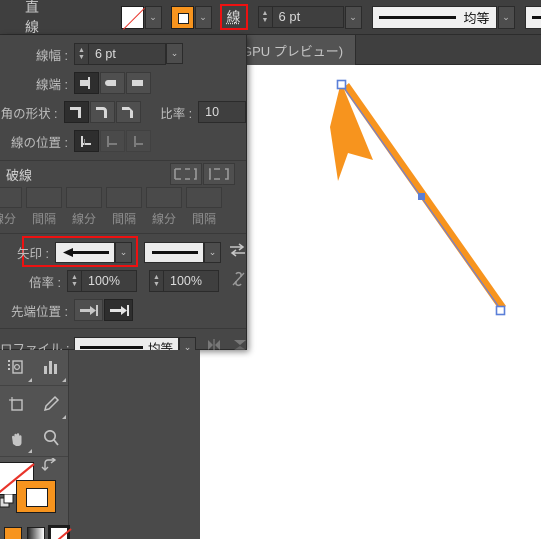 The image size is (541, 539). Describe the element at coordinates (214, 347) in the screenshot. I see `flip-across-icon` at that location.